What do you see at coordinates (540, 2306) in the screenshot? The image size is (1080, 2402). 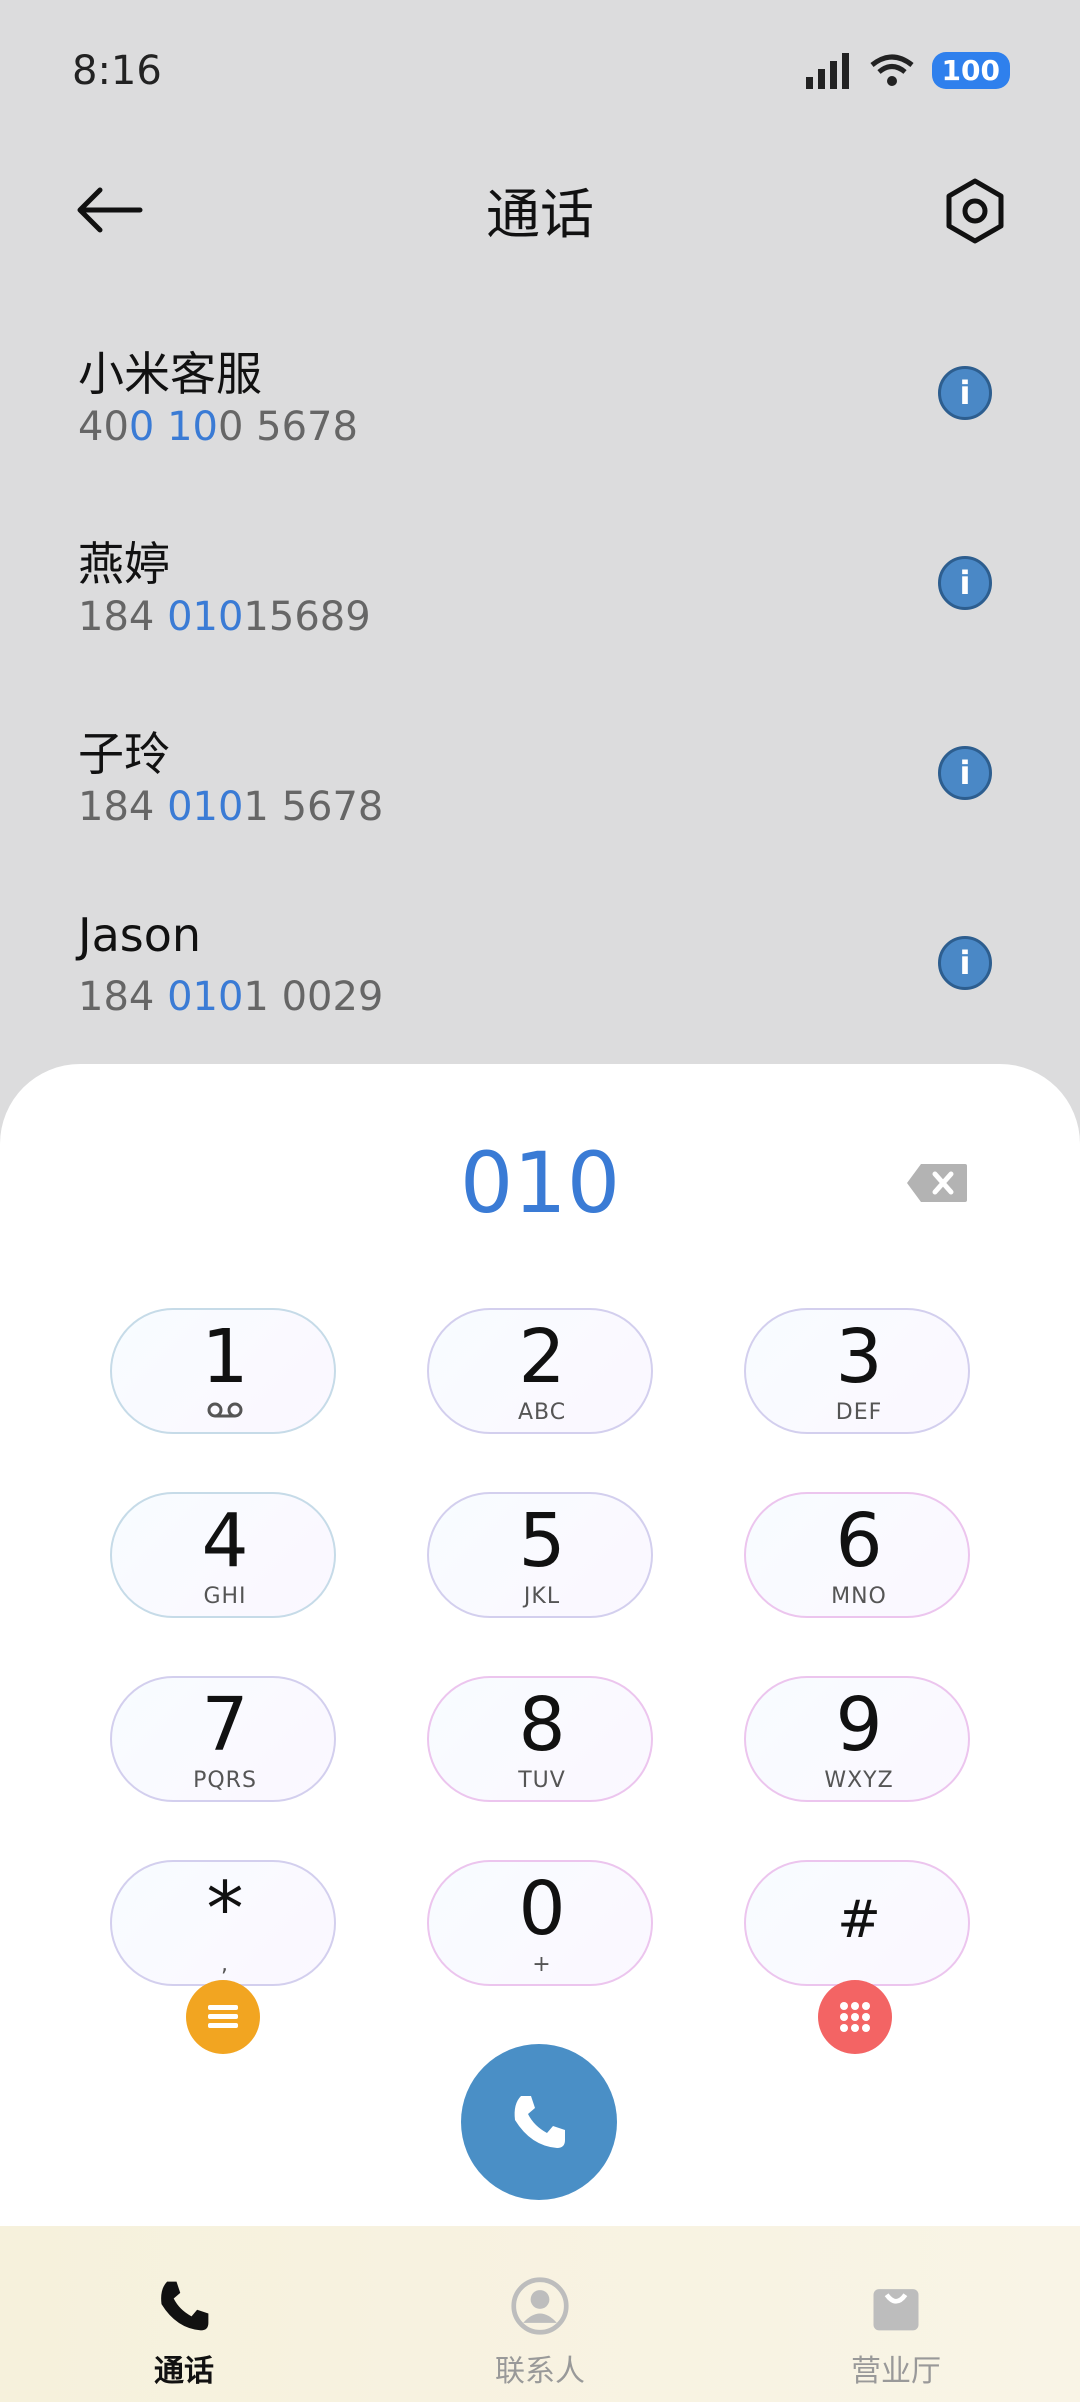 I see `contact-icon` at bounding box center [540, 2306].